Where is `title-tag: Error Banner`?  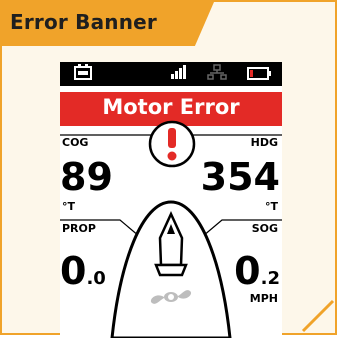 title-tag: Error Banner is located at coordinates (108, 24).